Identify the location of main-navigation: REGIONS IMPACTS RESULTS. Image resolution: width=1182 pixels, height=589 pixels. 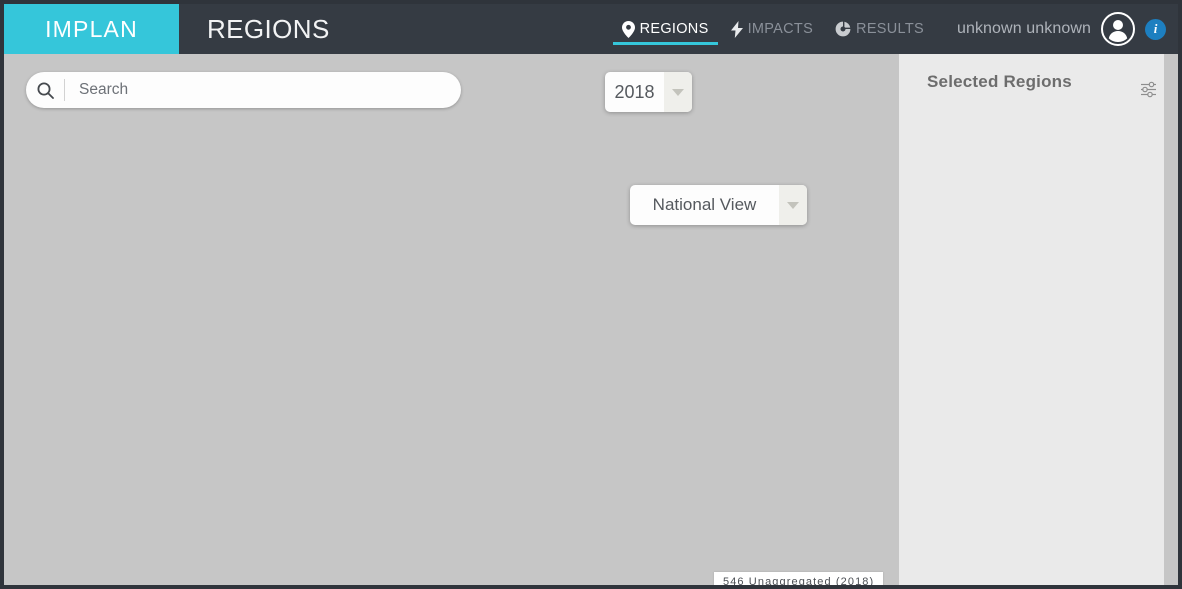
(773, 29).